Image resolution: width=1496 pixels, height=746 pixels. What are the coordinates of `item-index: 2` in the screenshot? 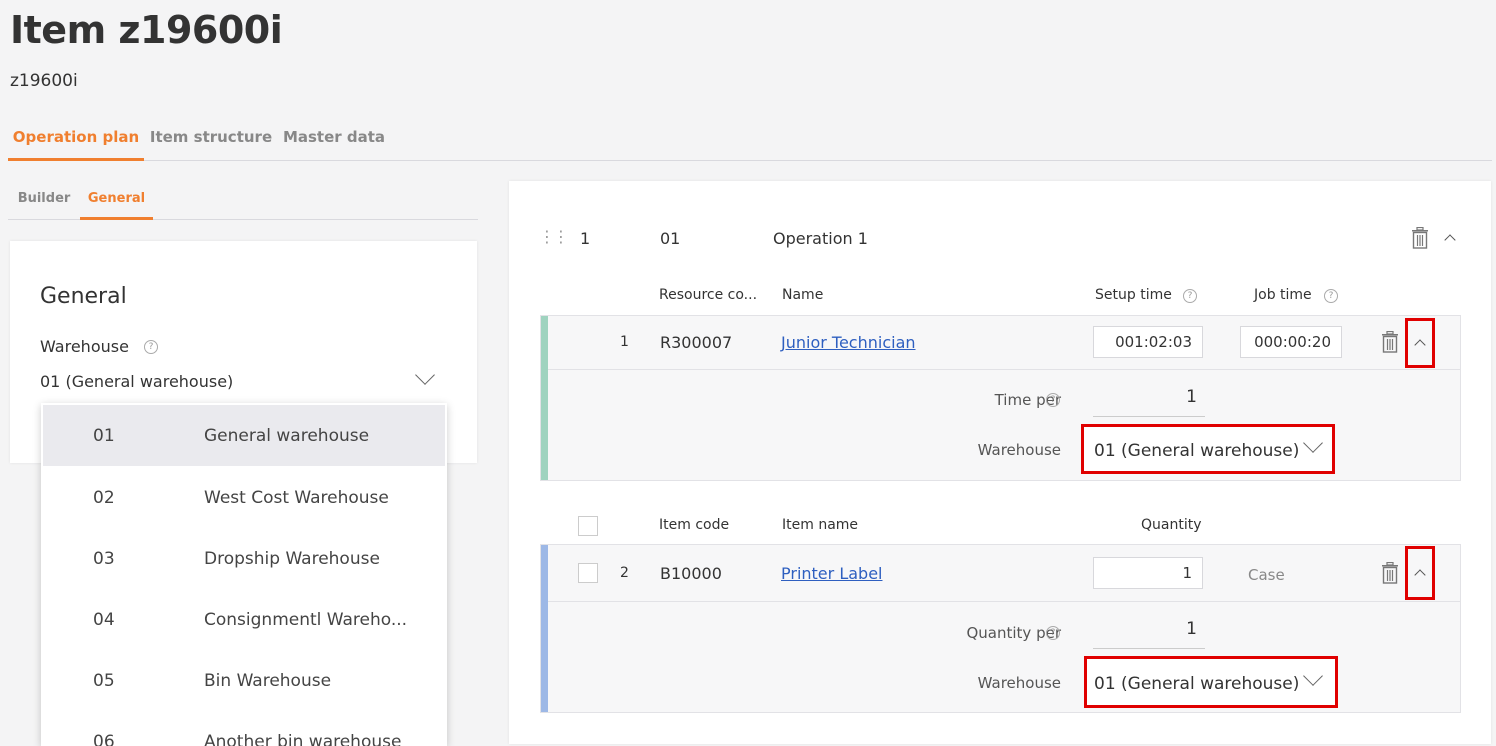 It's located at (624, 573).